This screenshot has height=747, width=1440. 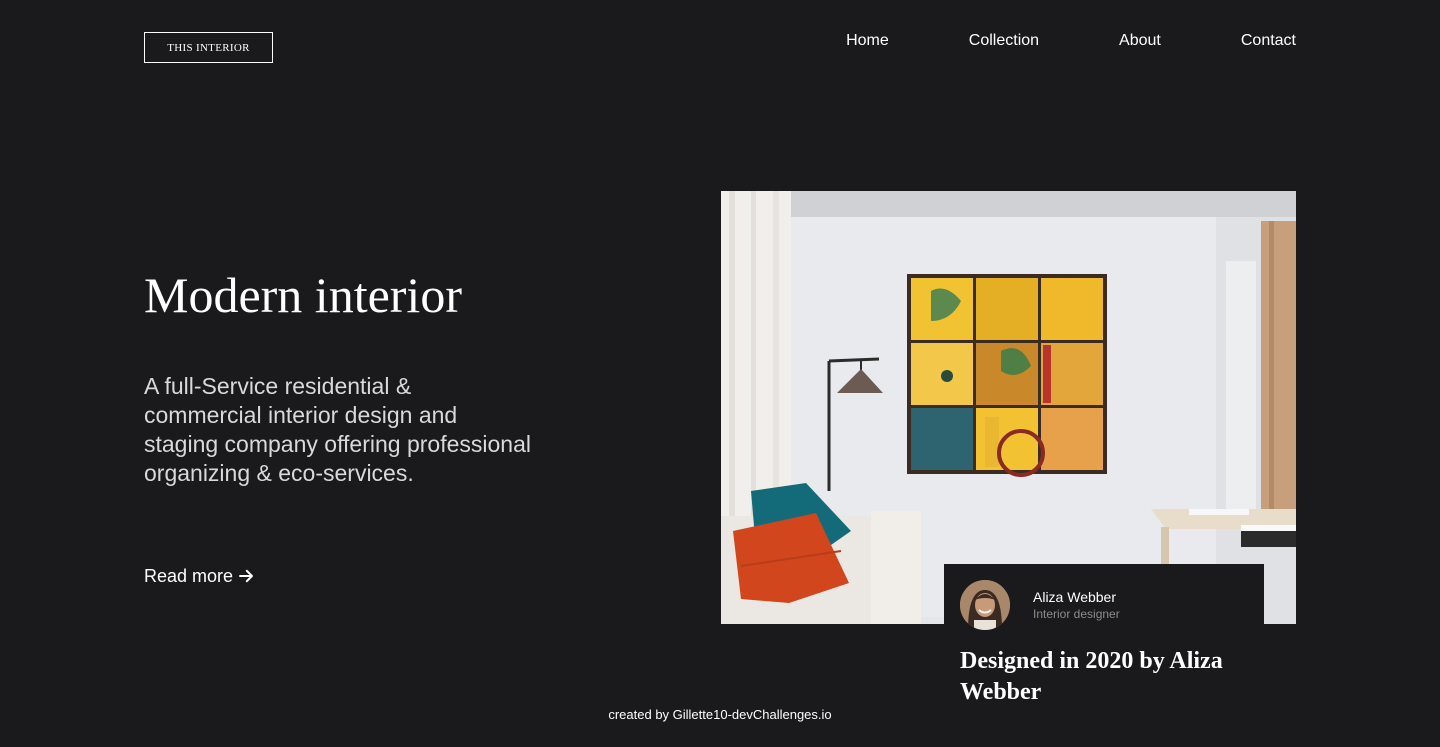 I want to click on logo-text: THIS INTERIOR, so click(x=208, y=47).